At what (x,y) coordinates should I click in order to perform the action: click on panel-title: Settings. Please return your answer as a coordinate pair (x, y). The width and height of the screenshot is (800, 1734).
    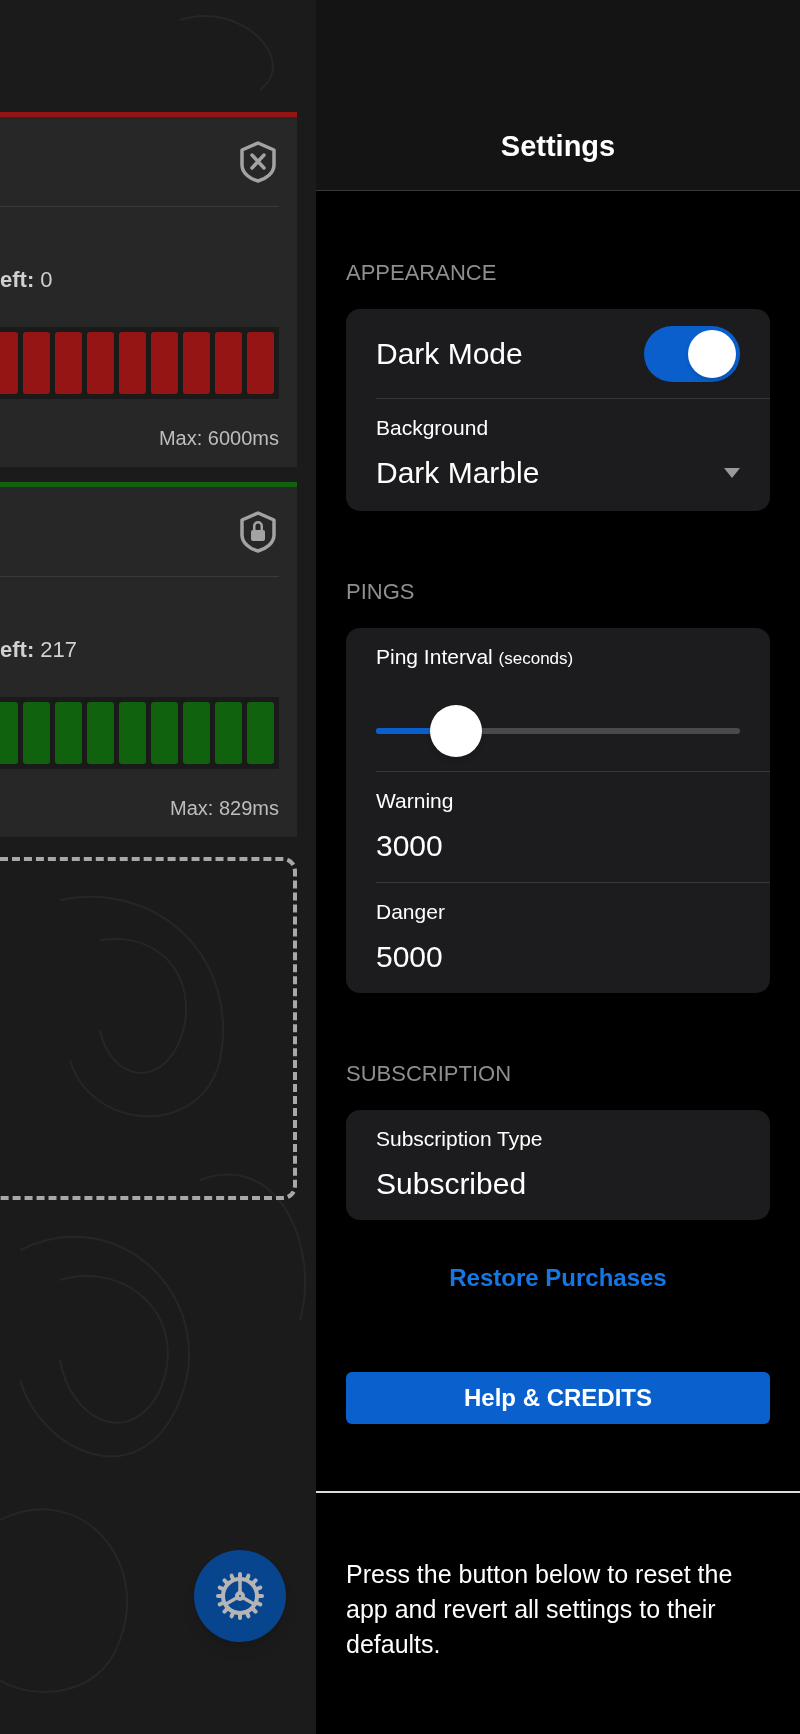
    Looking at the image, I should click on (558, 146).